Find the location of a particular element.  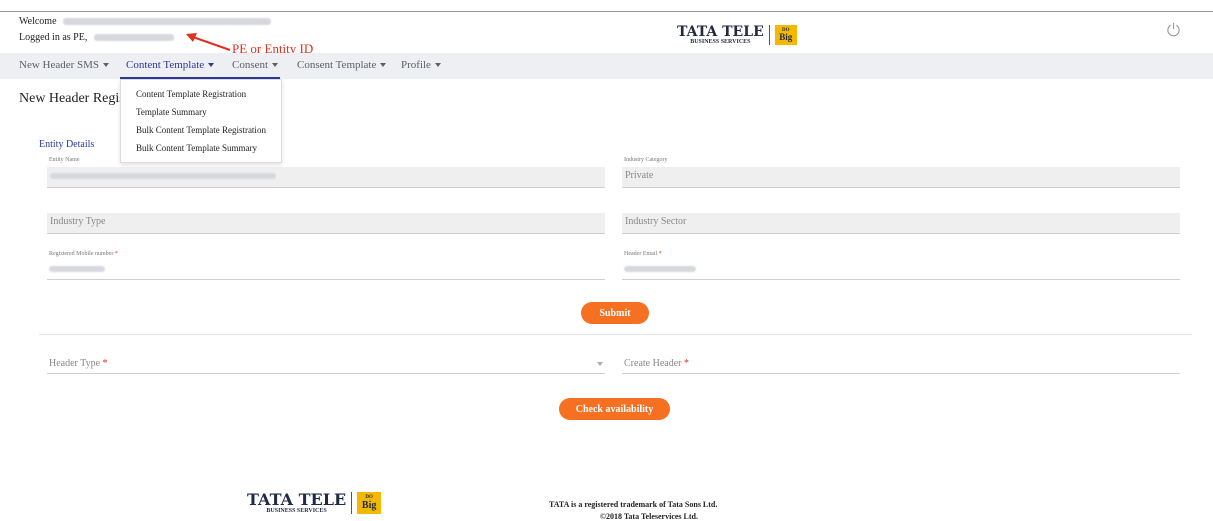

nav-profile: Profile is located at coordinates (421, 65).